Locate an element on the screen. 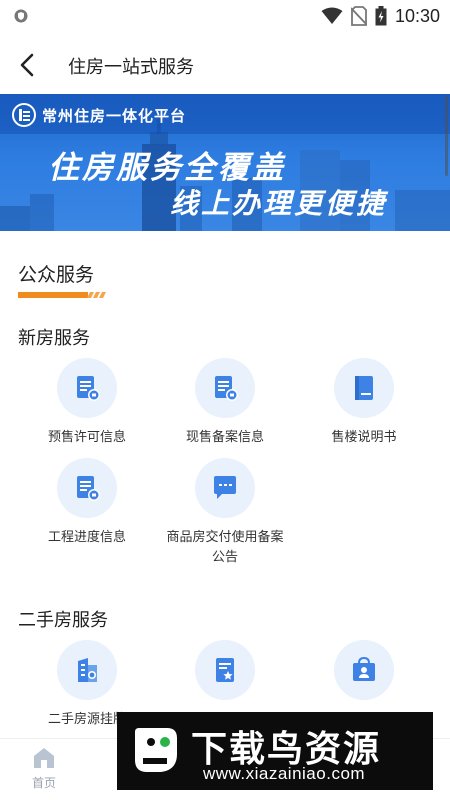 The image size is (450, 800). watermark-overlay: 下载鸟资源 www.xiazainiao.com is located at coordinates (275, 751).